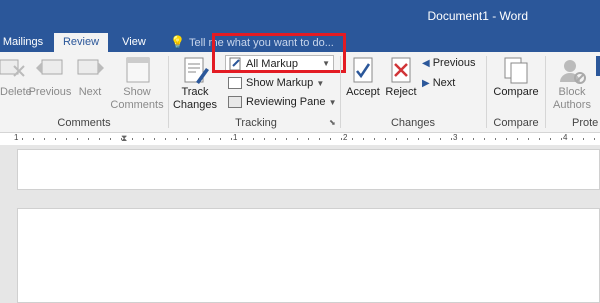 The image size is (600, 303). What do you see at coordinates (363, 92) in the screenshot?
I see `accept-label: Accept` at bounding box center [363, 92].